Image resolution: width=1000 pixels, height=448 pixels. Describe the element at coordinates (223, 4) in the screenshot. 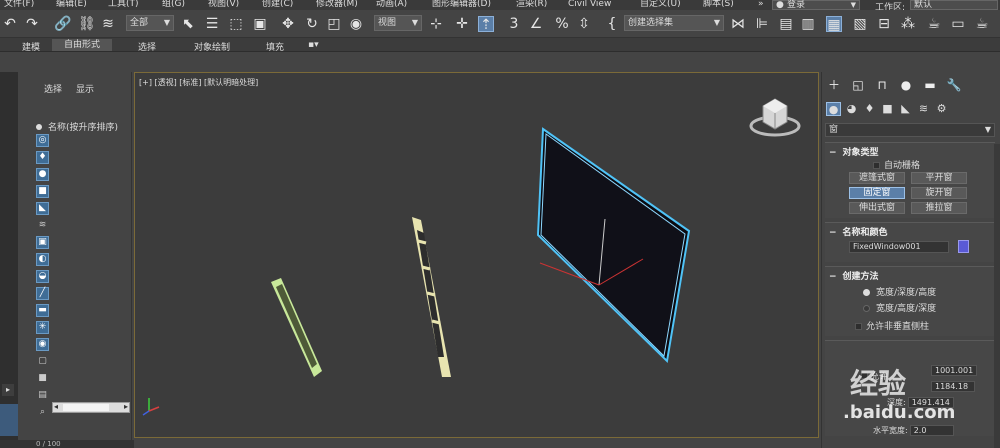

I see `menu-item-views: 视图(V)` at that location.